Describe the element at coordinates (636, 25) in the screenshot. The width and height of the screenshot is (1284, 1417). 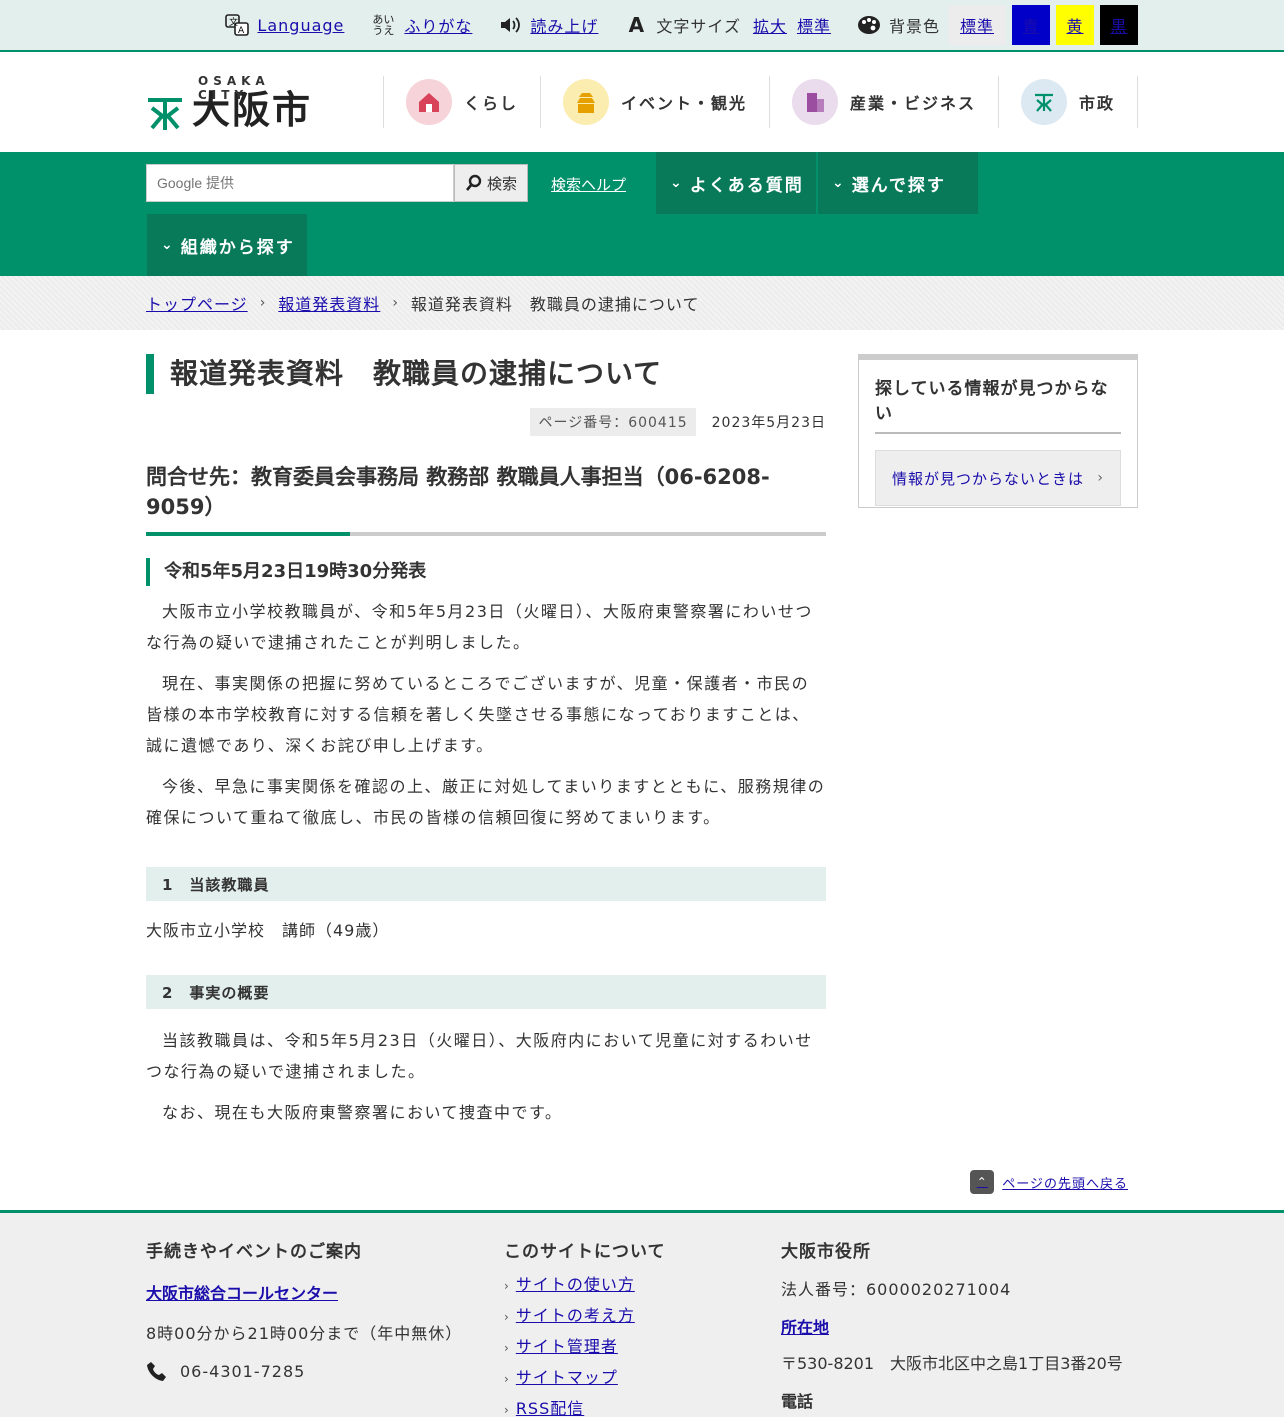
I see `font-size-icon: A` at that location.